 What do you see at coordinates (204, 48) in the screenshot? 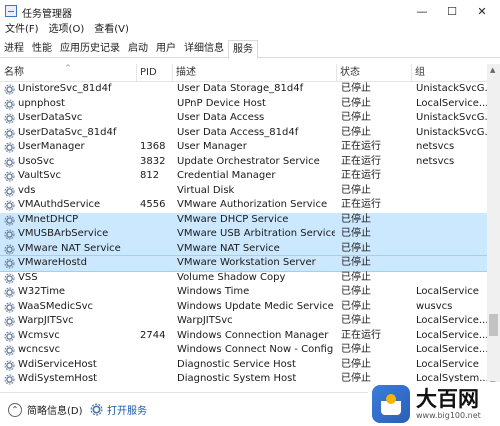
I see `tab-details: 详细信息` at bounding box center [204, 48].